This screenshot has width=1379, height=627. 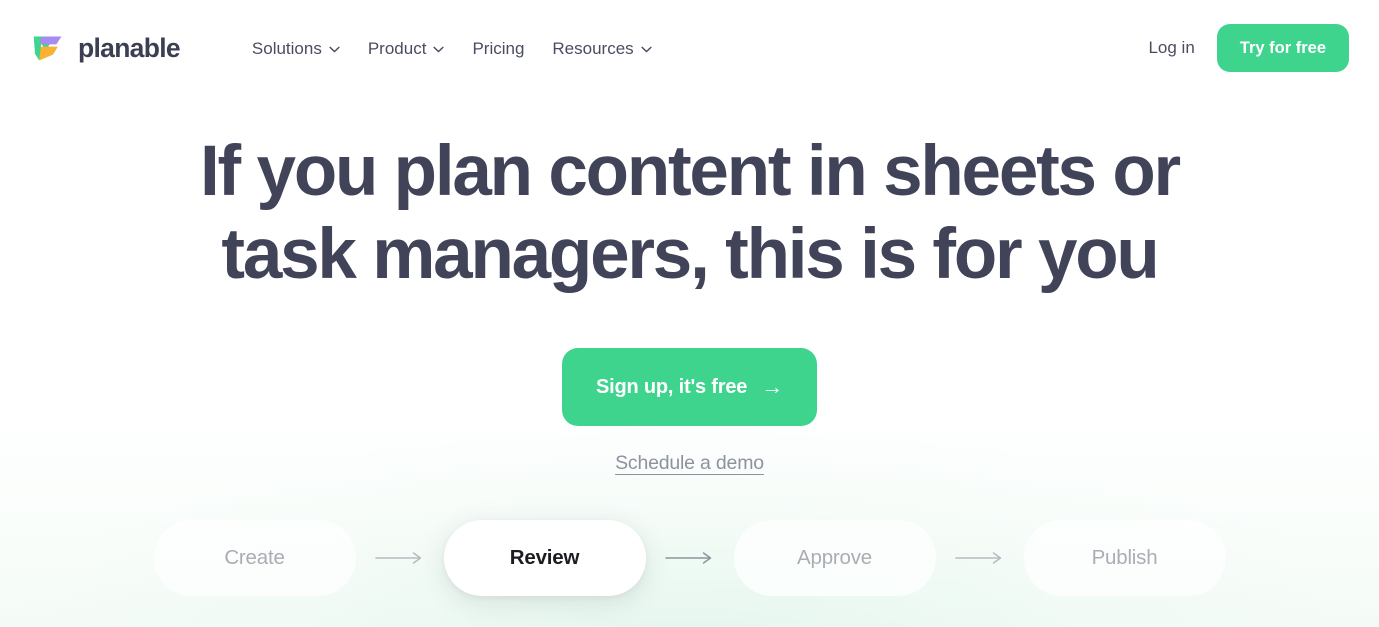 What do you see at coordinates (48, 48) in the screenshot?
I see `planable-logo-icon` at bounding box center [48, 48].